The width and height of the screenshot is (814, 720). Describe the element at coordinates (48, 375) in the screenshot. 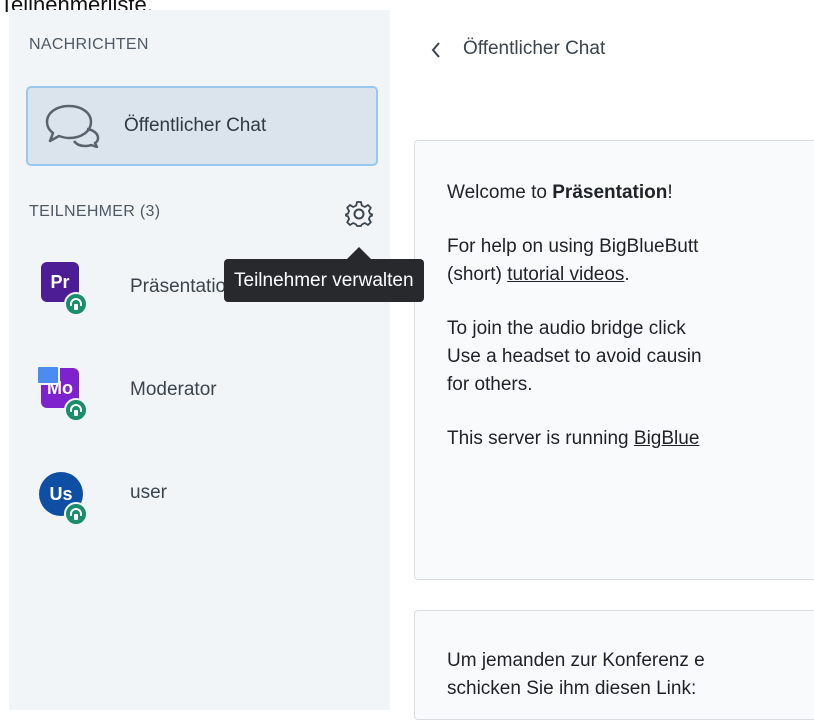

I see `presenter-icon` at that location.